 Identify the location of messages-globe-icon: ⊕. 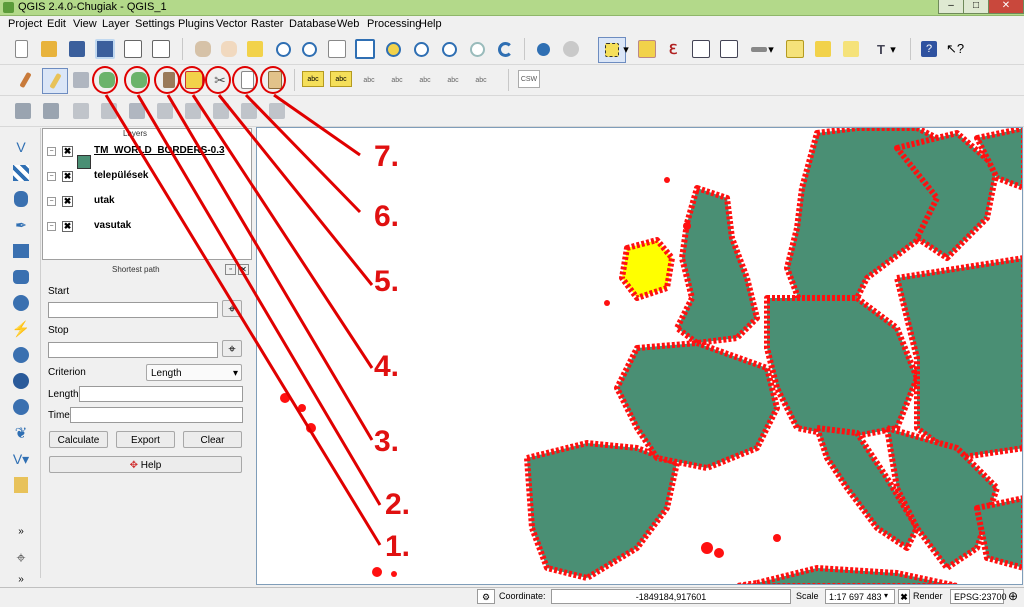
(1013, 596).